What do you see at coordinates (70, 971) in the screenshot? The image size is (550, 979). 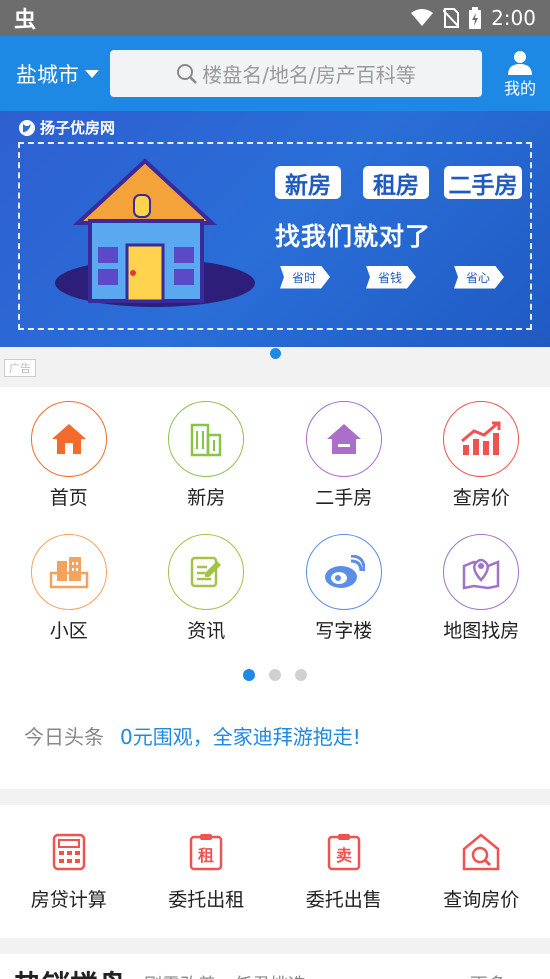 I see `hot-title: 热销楼盘` at bounding box center [70, 971].